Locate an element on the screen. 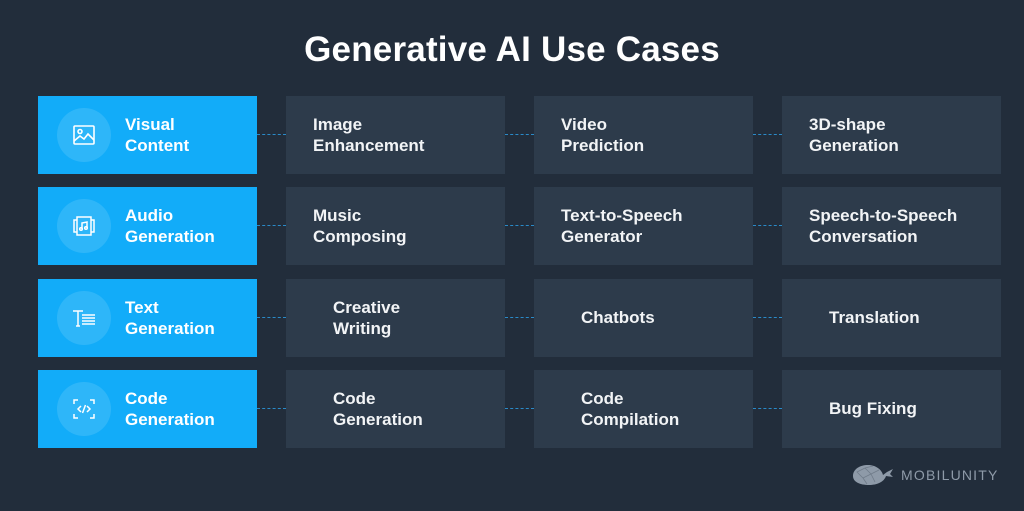  category-label-line1: Visual is located at coordinates (150, 124).